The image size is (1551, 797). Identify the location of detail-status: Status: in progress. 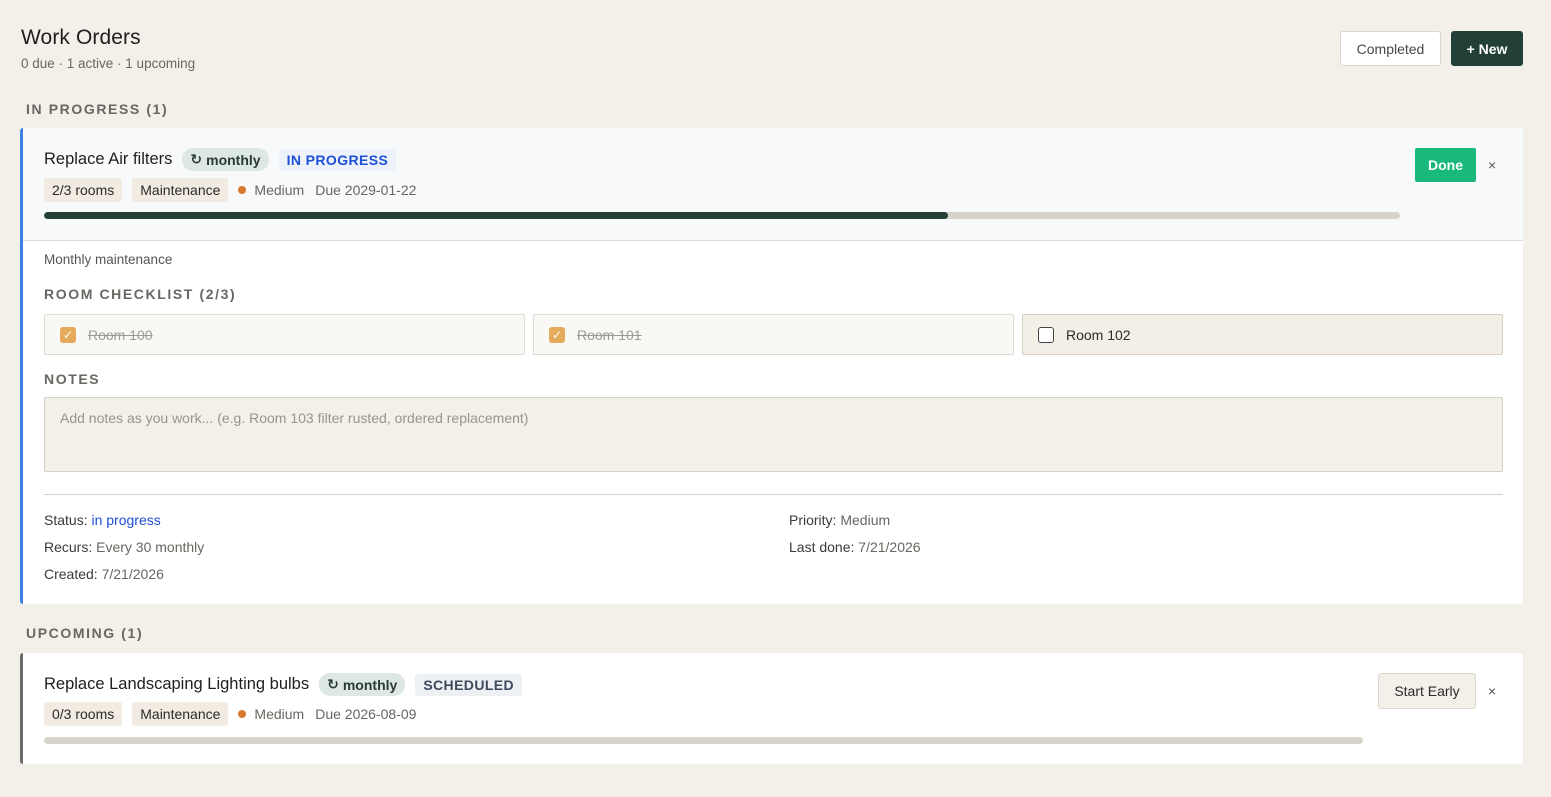
(102, 520).